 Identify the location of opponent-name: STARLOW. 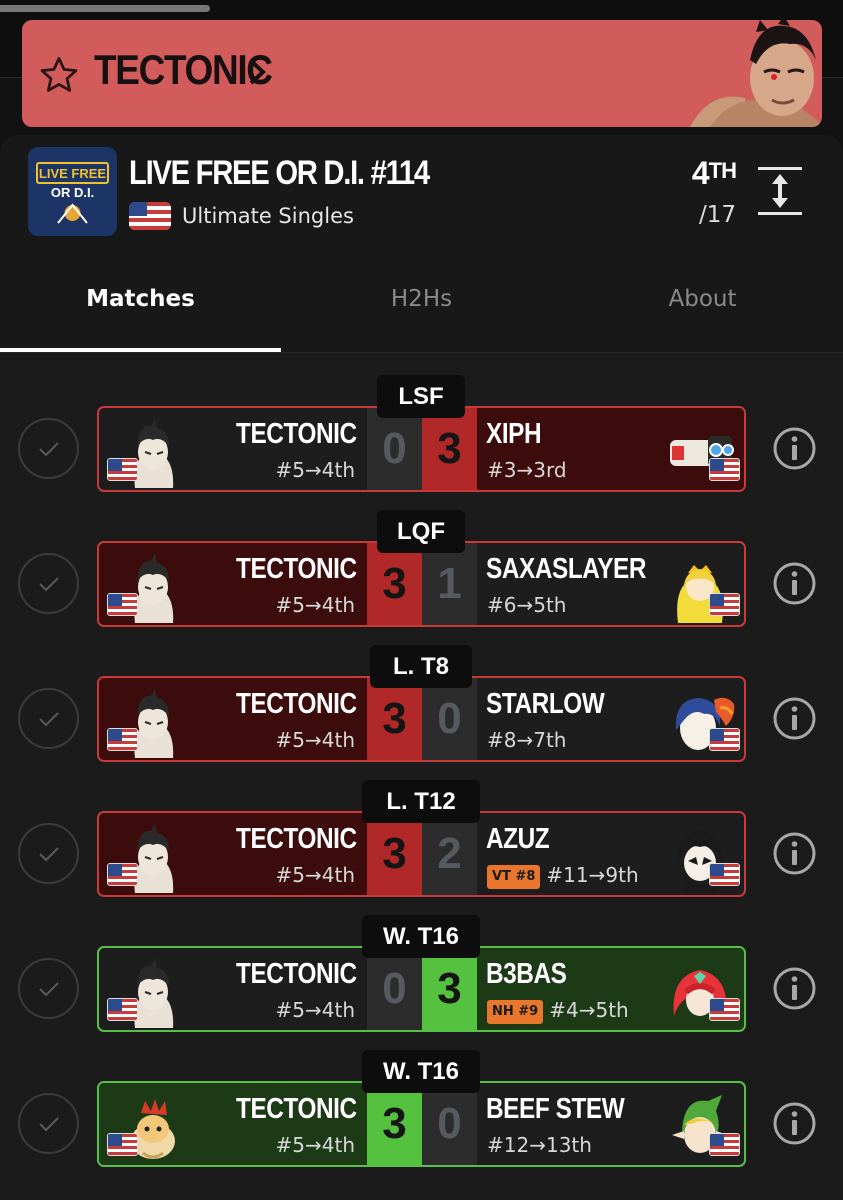
(545, 704).